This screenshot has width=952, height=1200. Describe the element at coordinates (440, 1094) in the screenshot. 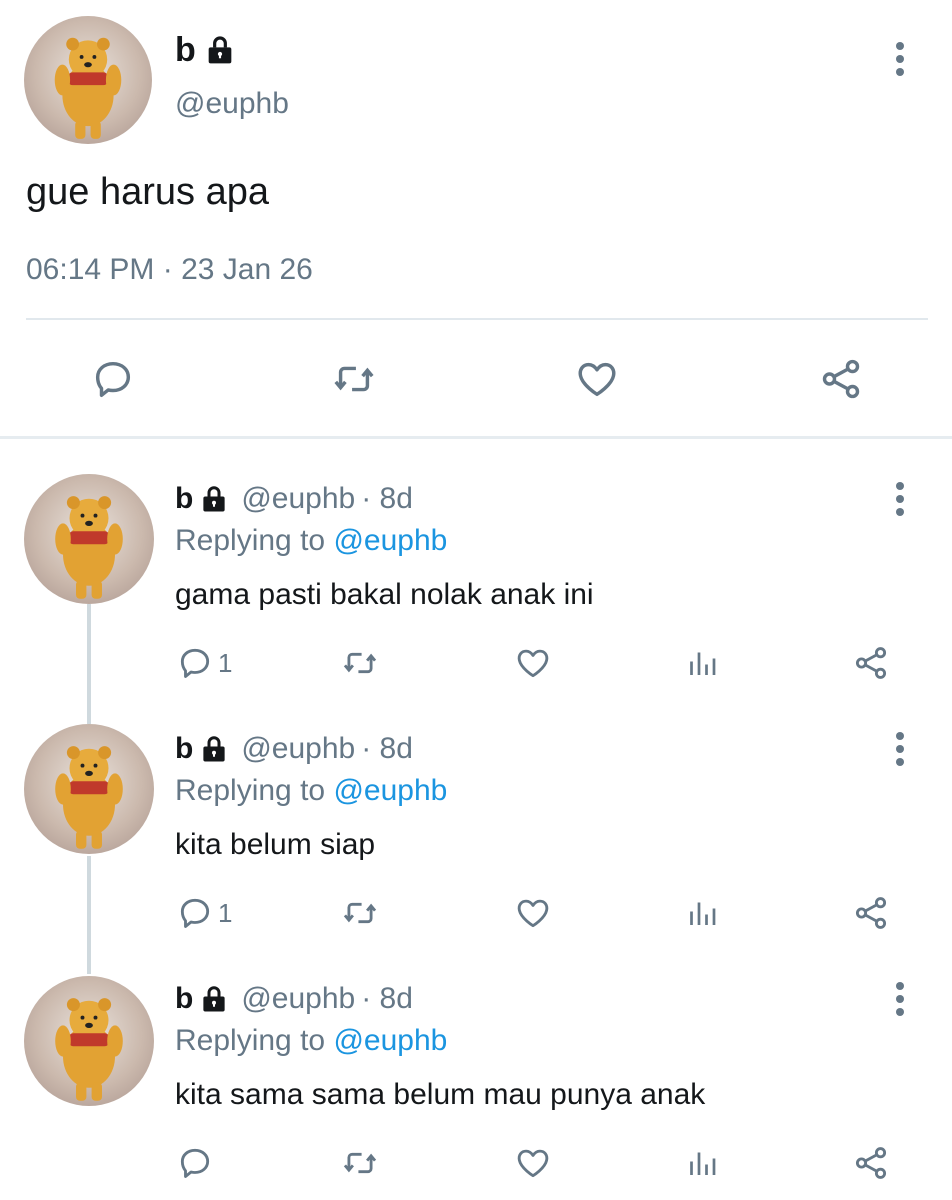

I see `reply-text: kita sama sama belum mau punya anak` at that location.